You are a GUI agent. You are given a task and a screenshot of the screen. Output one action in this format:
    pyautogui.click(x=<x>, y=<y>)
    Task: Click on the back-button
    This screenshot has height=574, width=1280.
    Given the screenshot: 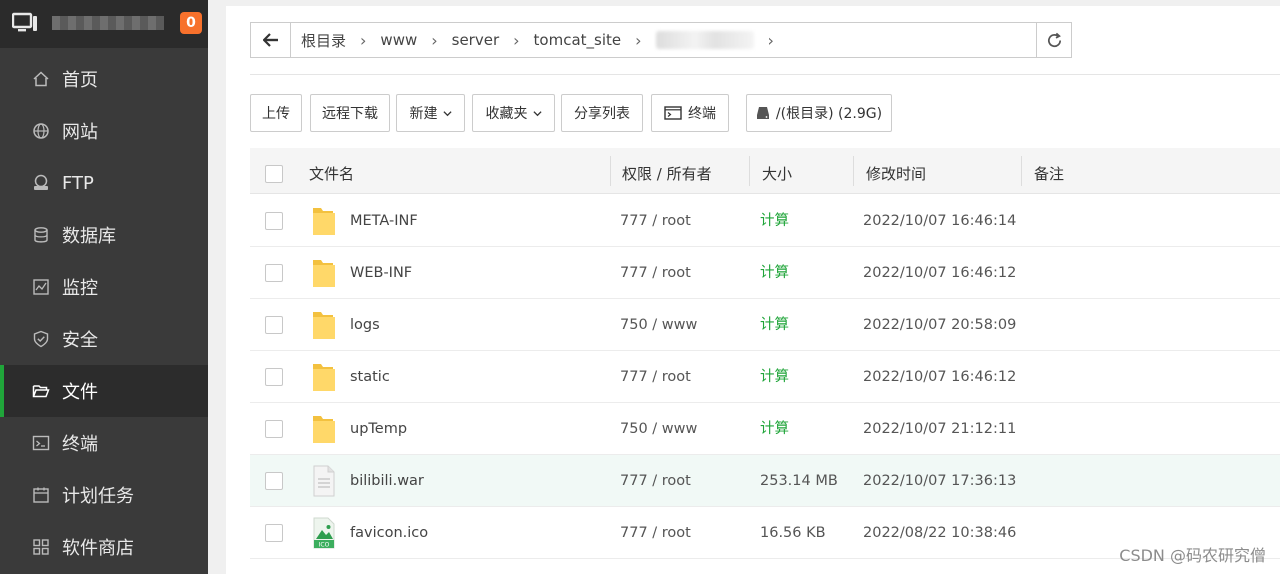 What is the action you would take?
    pyautogui.click(x=271, y=40)
    